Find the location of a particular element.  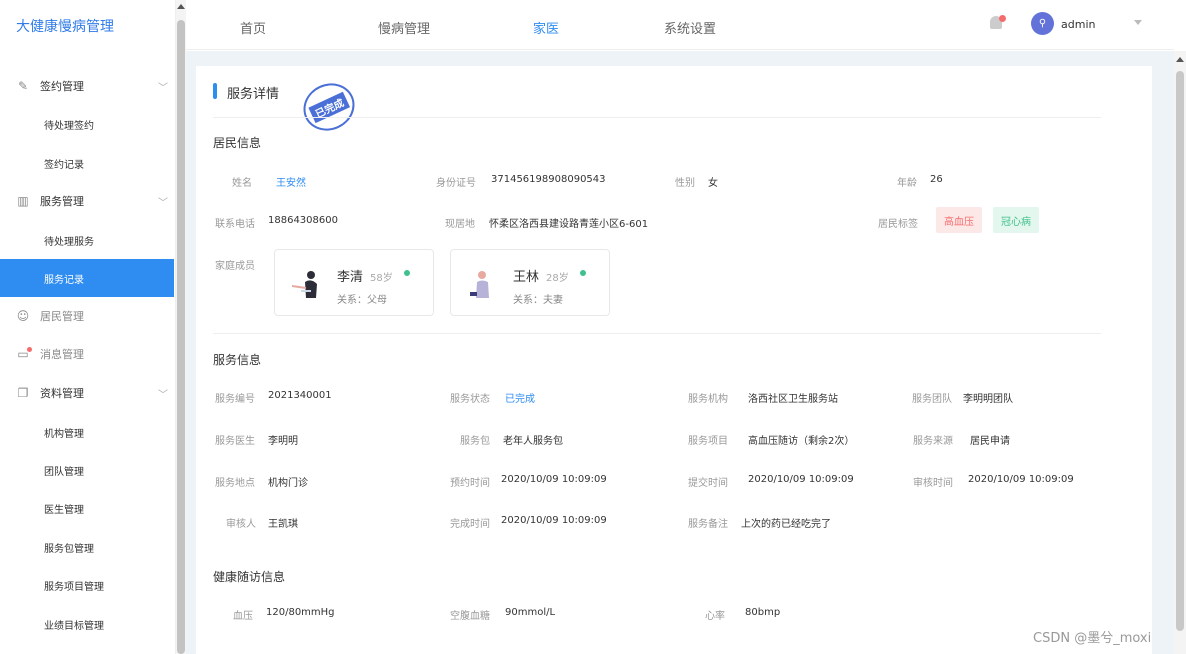

phone-label: 联系电话 is located at coordinates (235, 224).